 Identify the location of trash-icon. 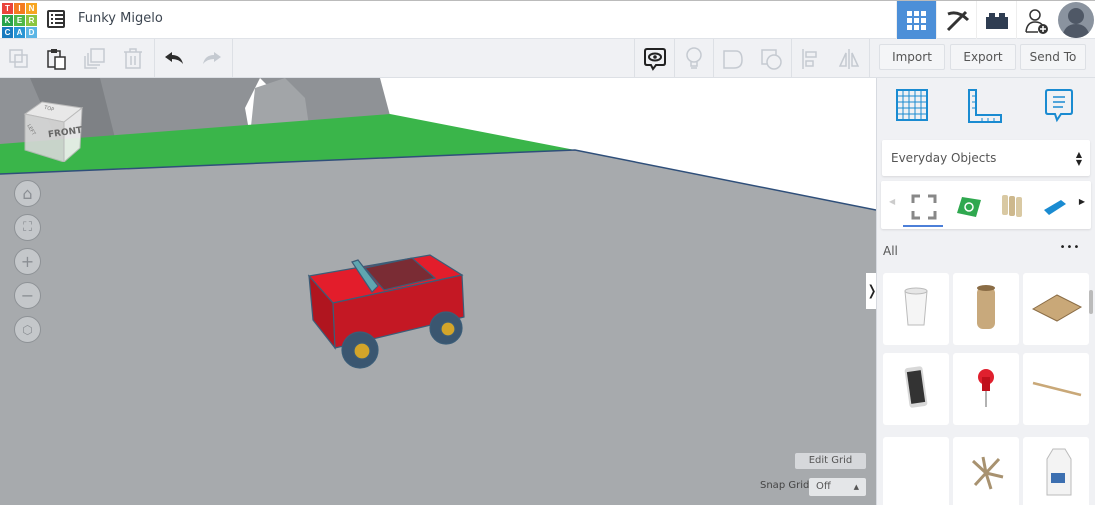
(133, 58).